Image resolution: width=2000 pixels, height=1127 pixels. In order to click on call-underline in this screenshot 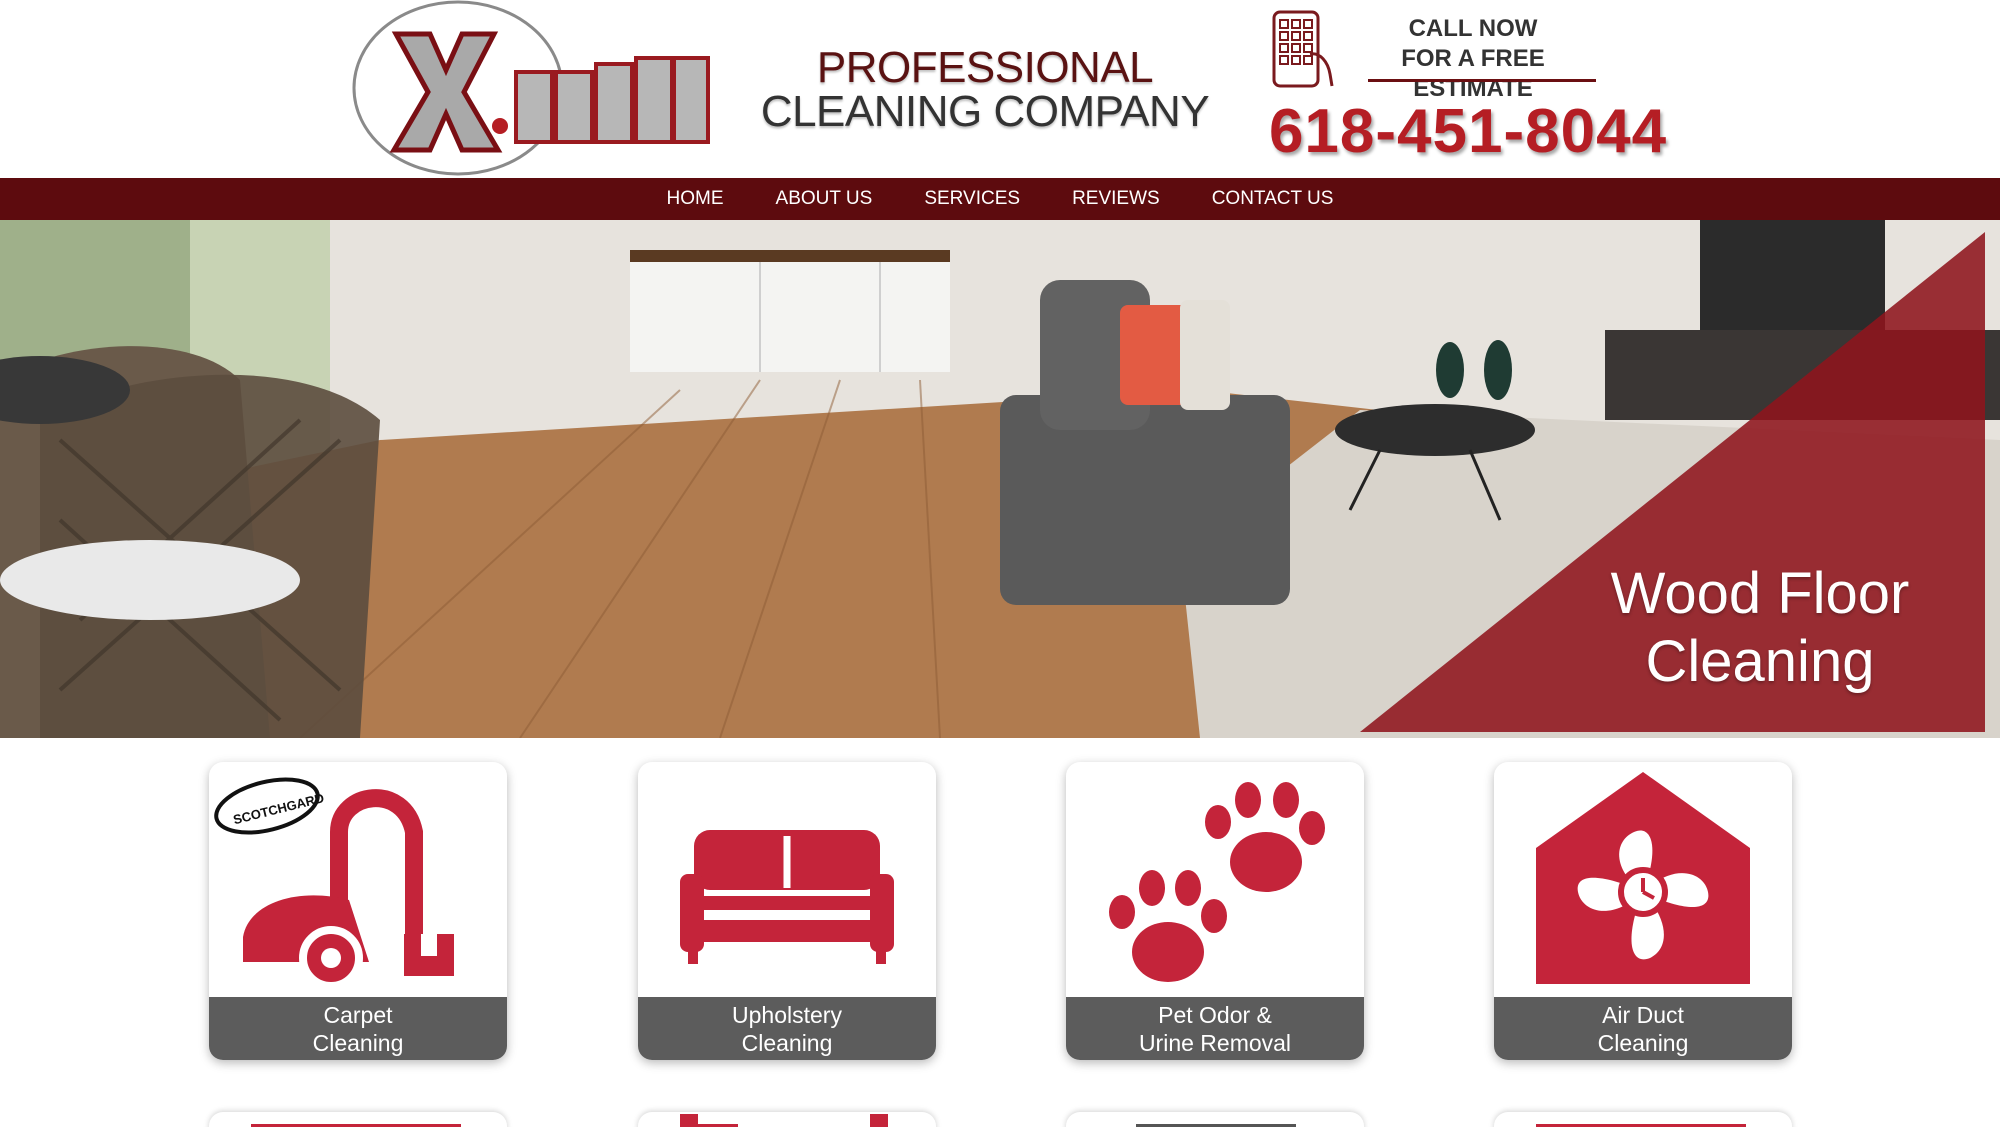, I will do `click(1482, 80)`.